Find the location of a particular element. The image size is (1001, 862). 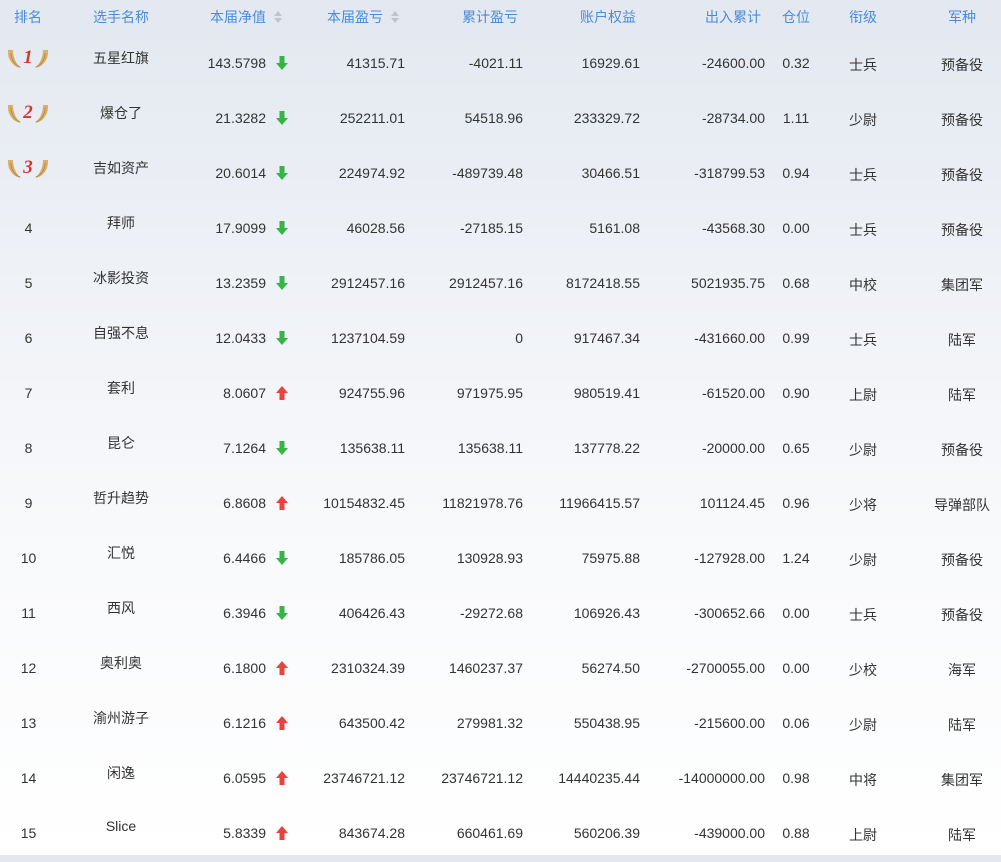

player-name: 渝州游子 is located at coordinates (121, 718).